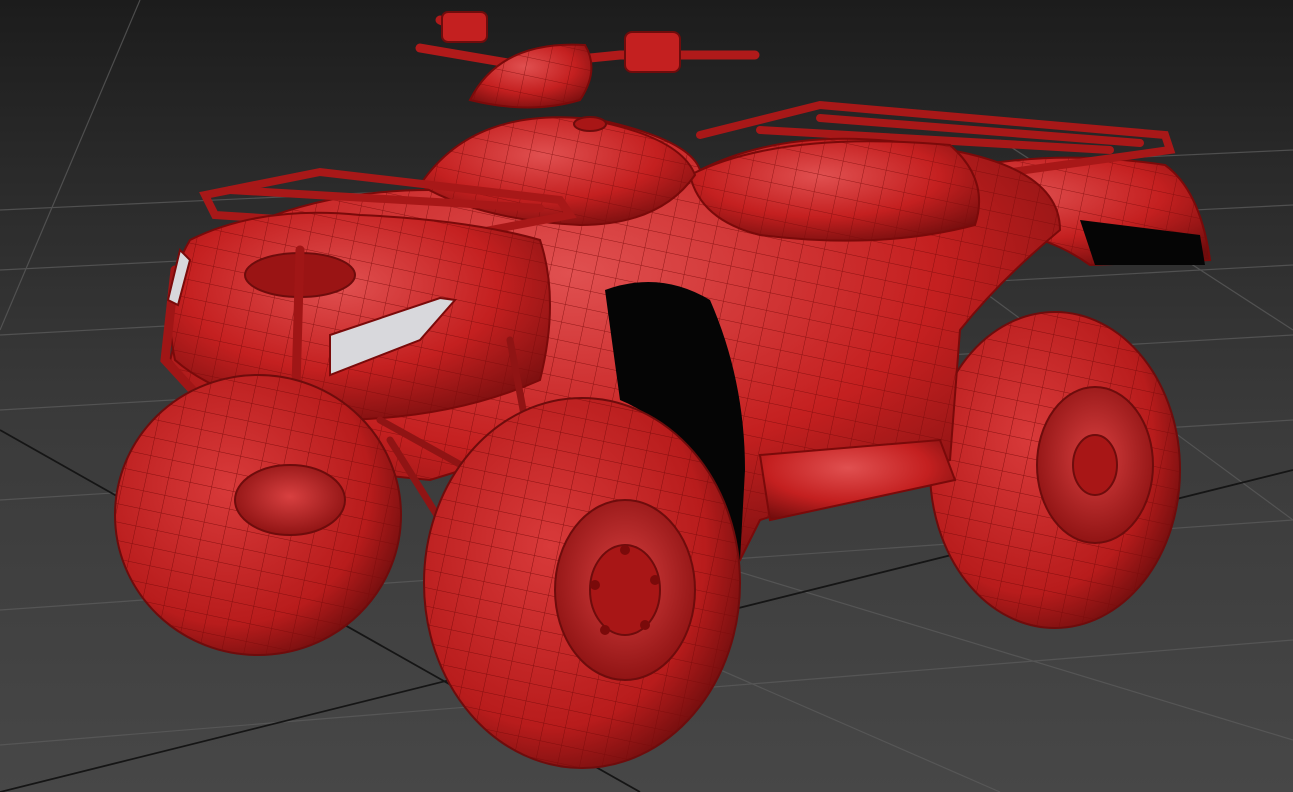 The image size is (1293, 792). Describe the element at coordinates (590, 124) in the screenshot. I see `fuel-cap` at that location.